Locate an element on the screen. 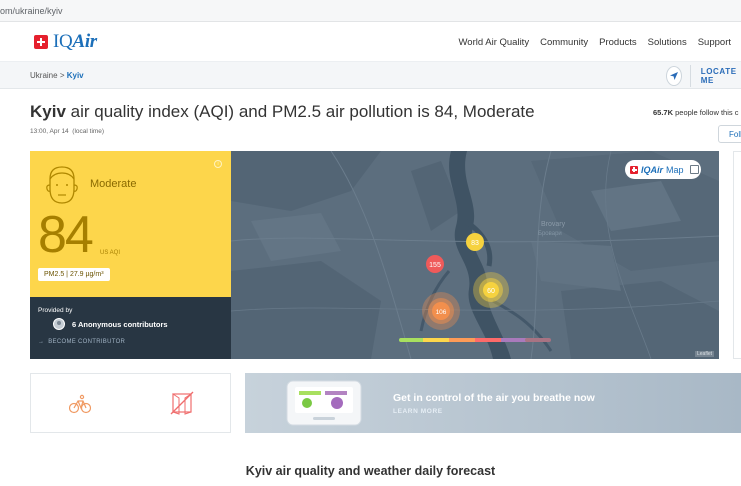  follow-button: Foll is located at coordinates (729, 134).